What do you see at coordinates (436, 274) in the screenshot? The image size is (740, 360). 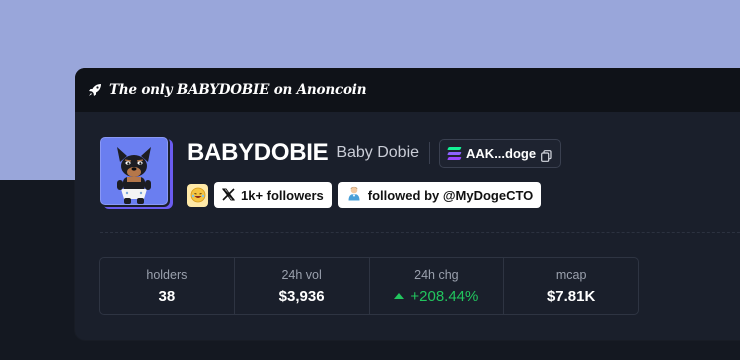 I see `stat-label: 24h chg` at bounding box center [436, 274].